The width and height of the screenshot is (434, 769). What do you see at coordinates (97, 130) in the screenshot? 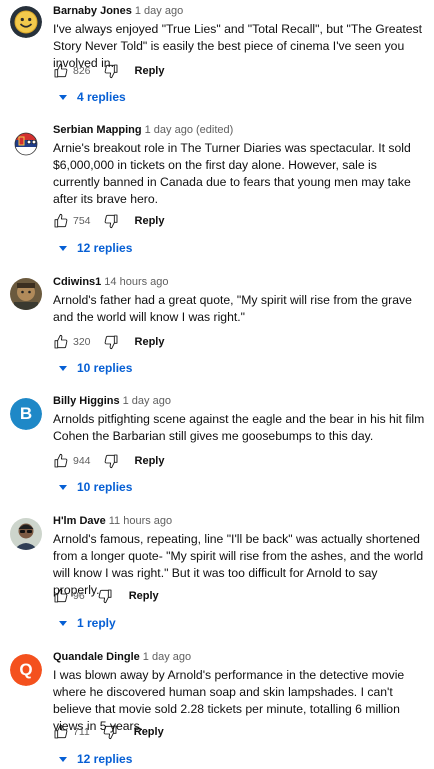
I see `author-name: Serbian Mapping` at bounding box center [97, 130].